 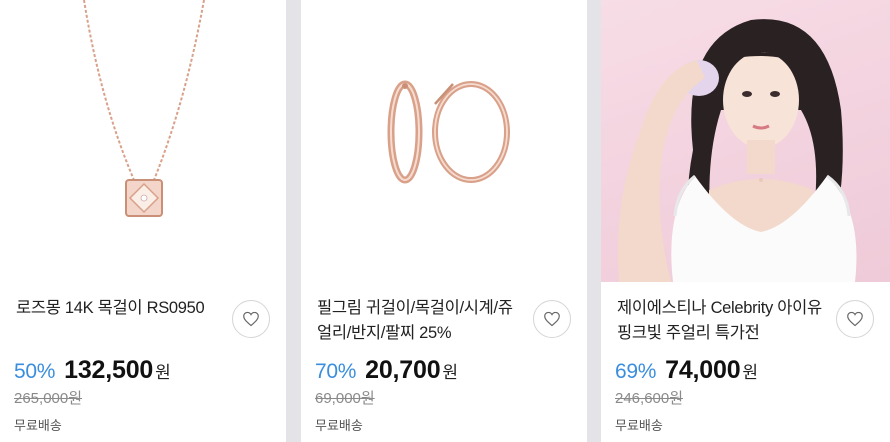 I want to click on hoop-earrings-image, so click(x=448, y=132).